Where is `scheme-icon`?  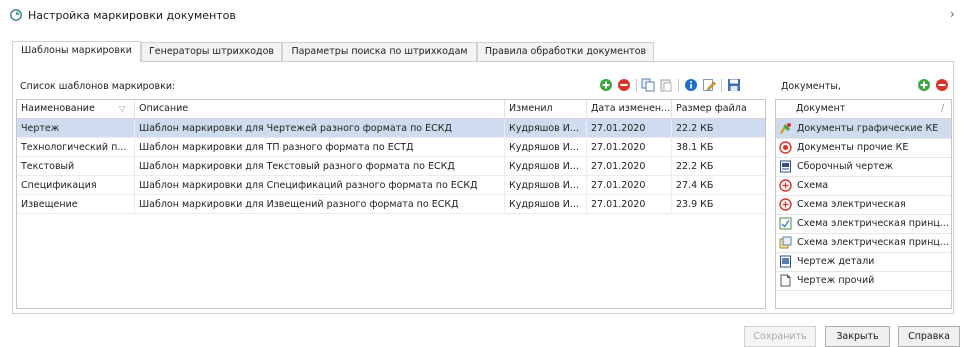
scheme-icon is located at coordinates (785, 185).